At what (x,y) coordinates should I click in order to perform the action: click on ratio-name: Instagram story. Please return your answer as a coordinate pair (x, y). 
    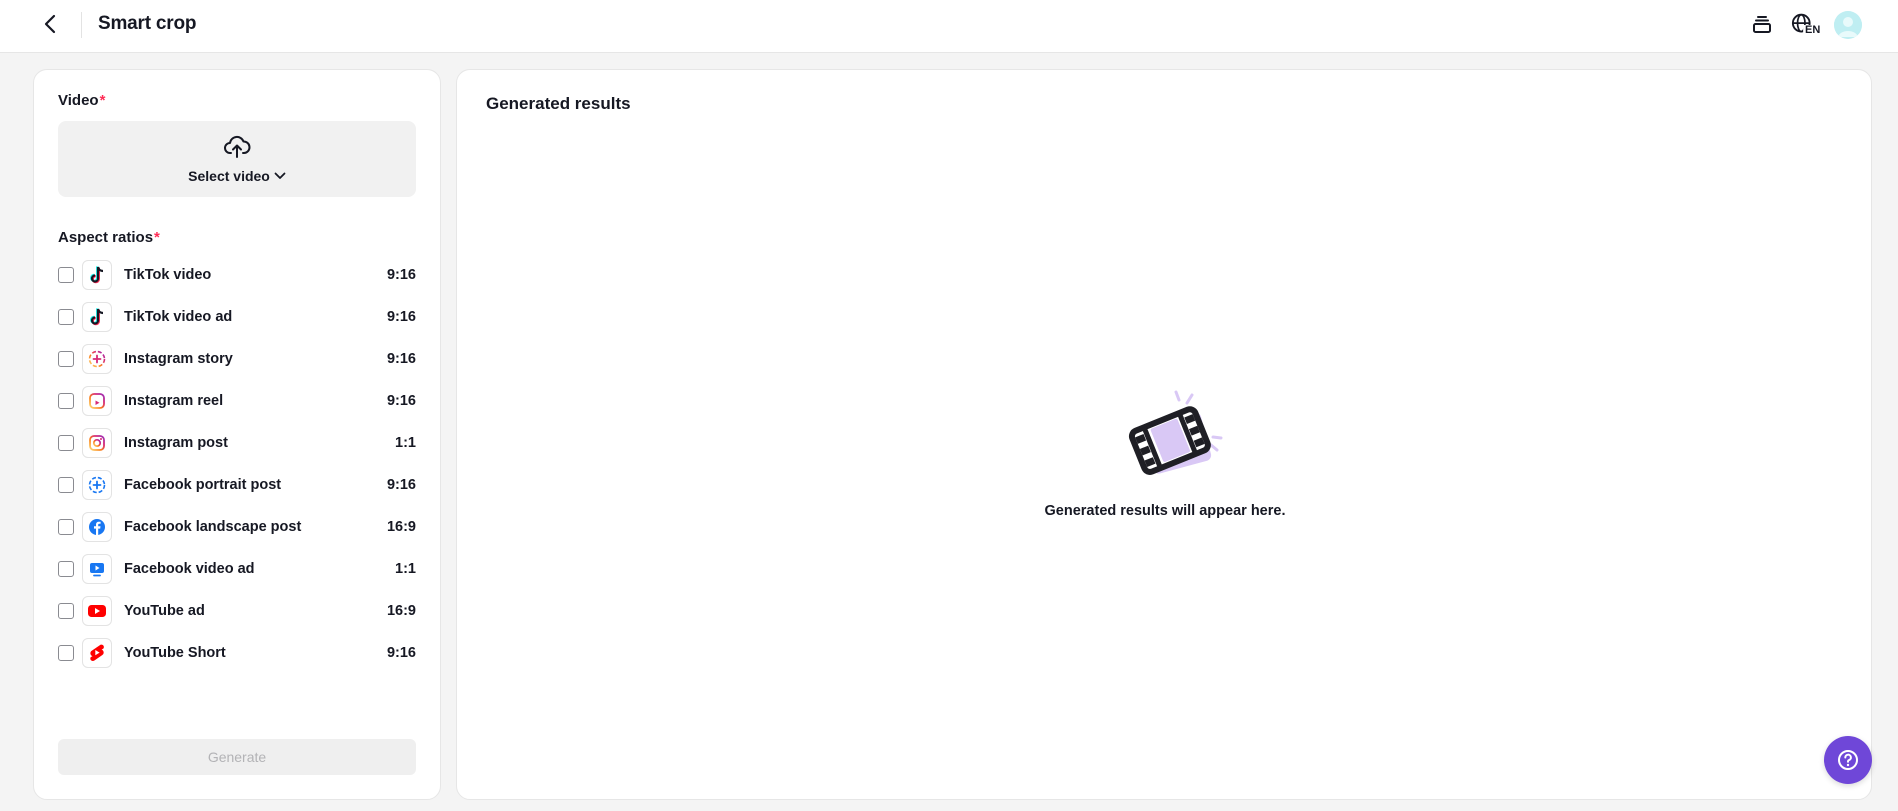
    Looking at the image, I should click on (178, 359).